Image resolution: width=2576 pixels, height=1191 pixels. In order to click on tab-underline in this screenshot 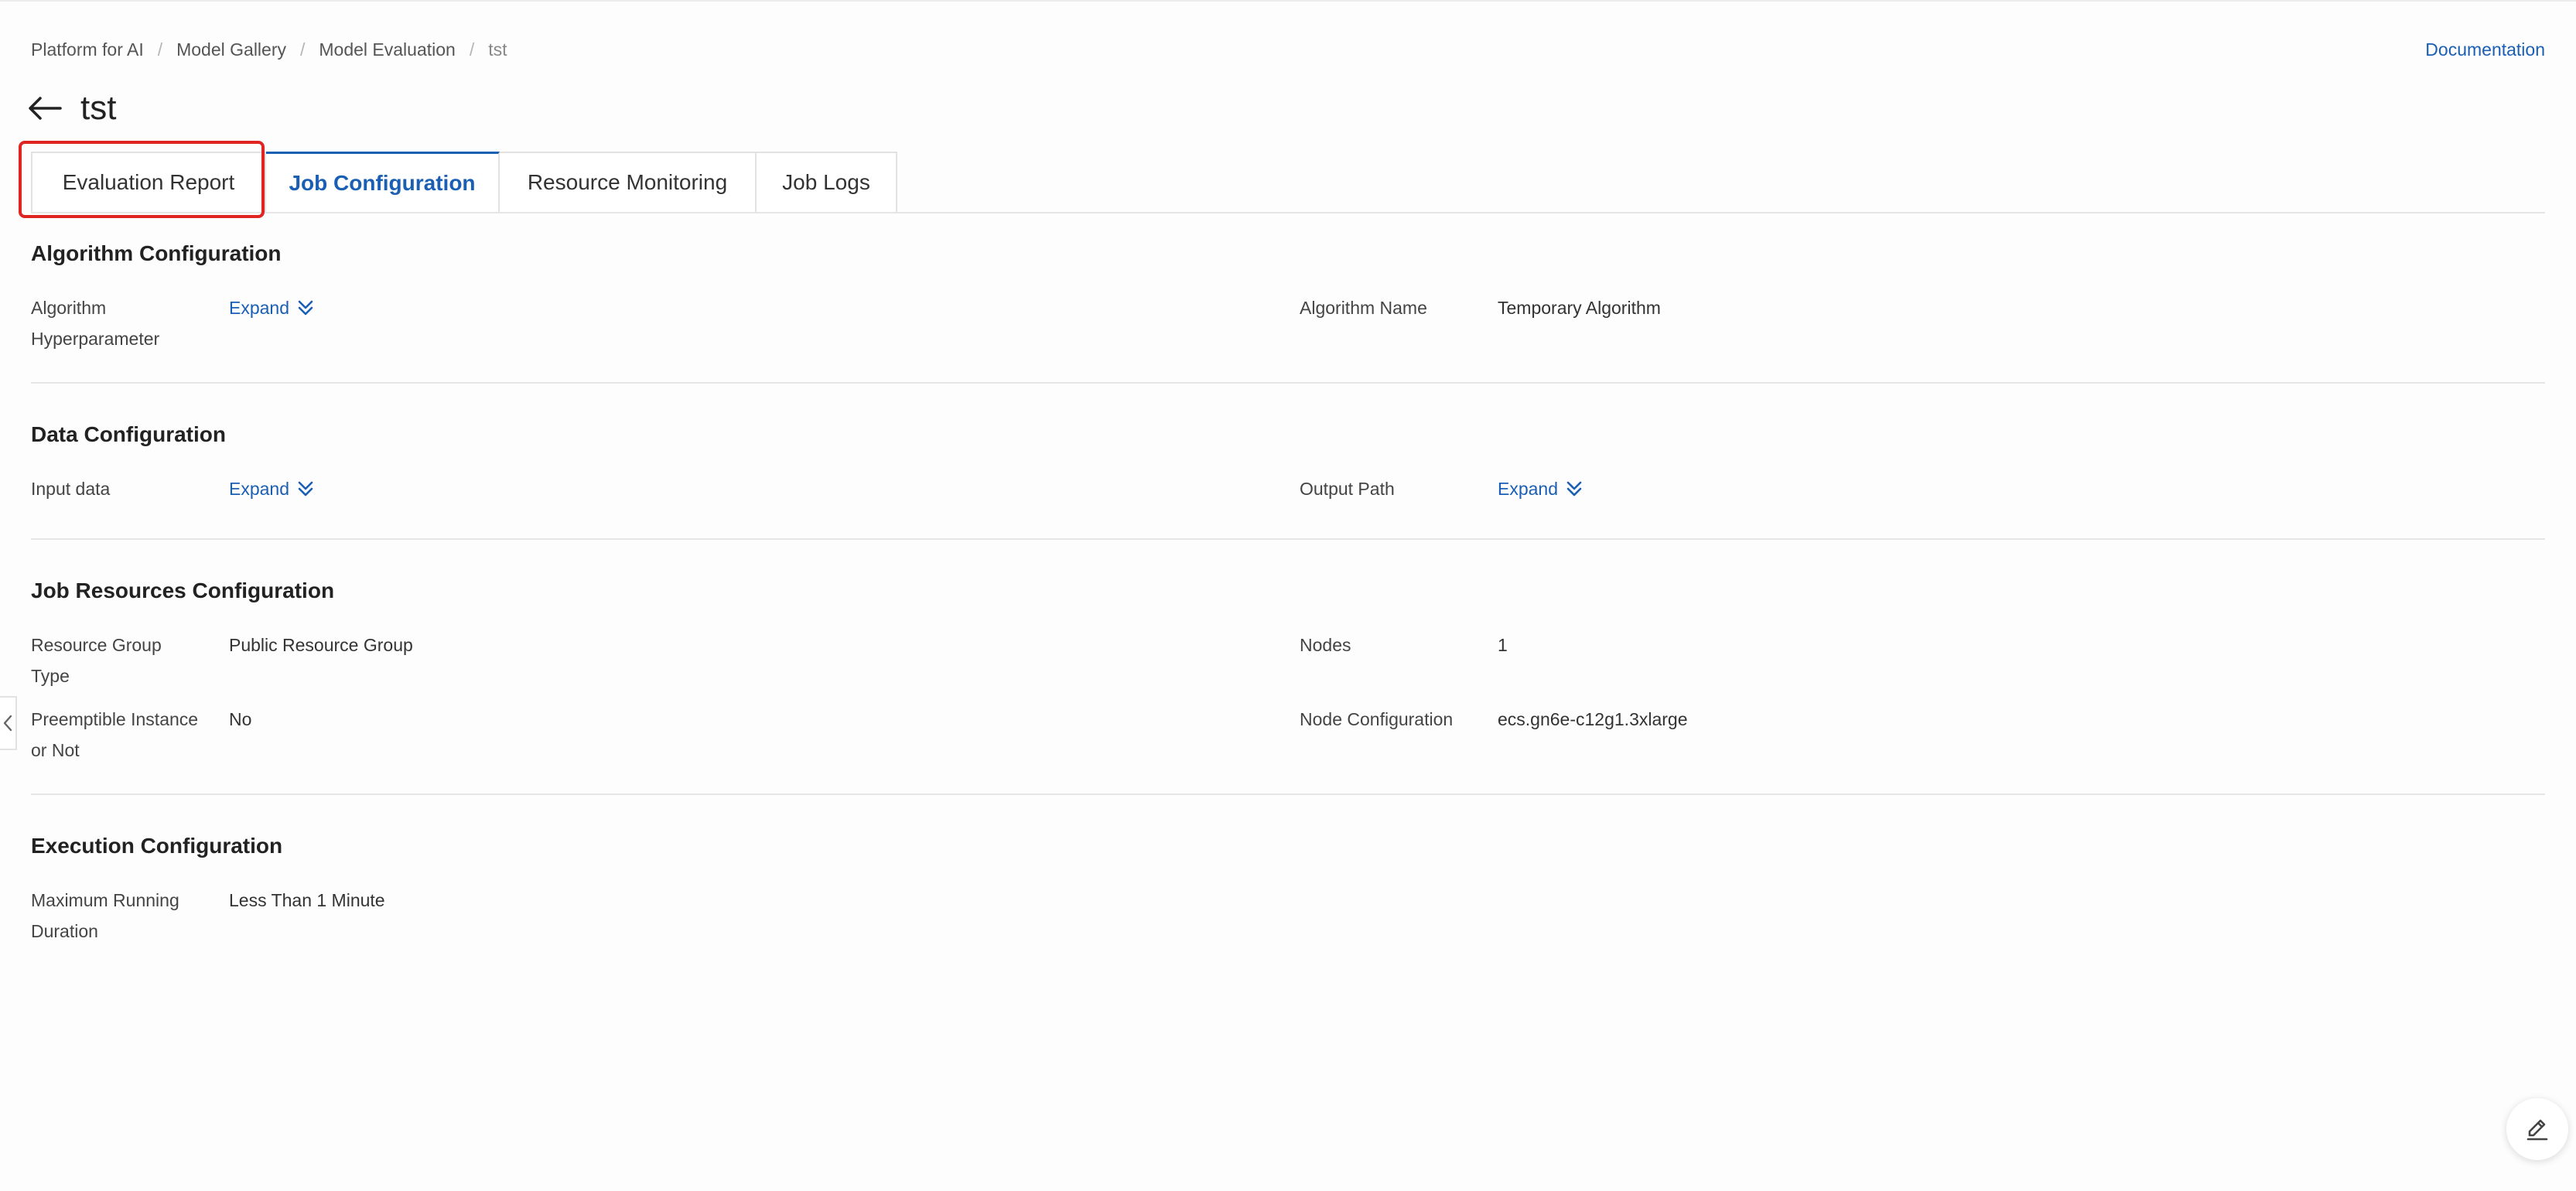, I will do `click(1288, 212)`.